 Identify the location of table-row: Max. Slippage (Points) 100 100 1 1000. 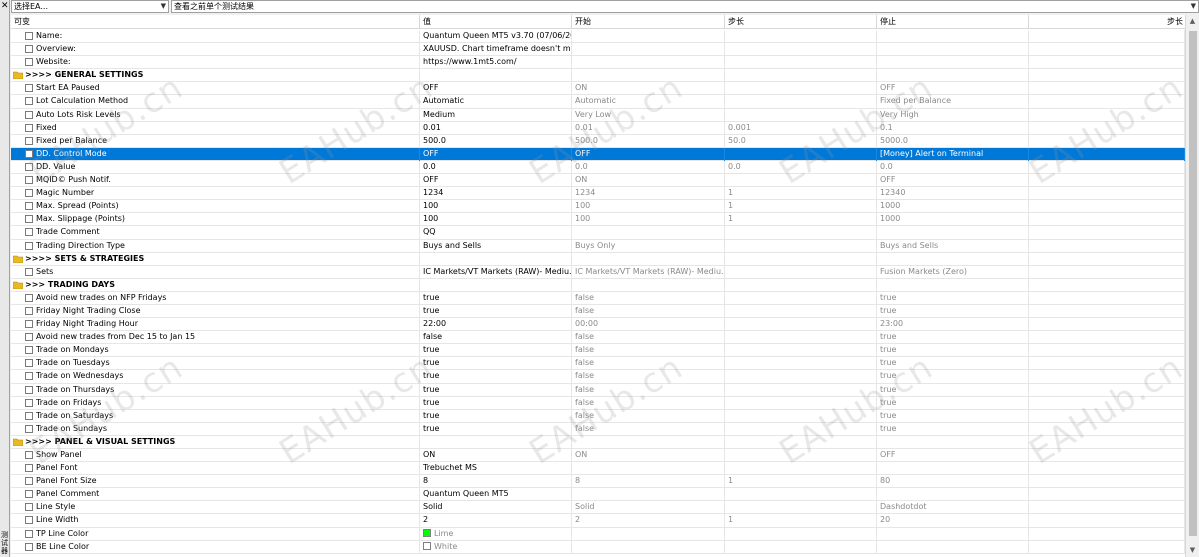
(598, 220).